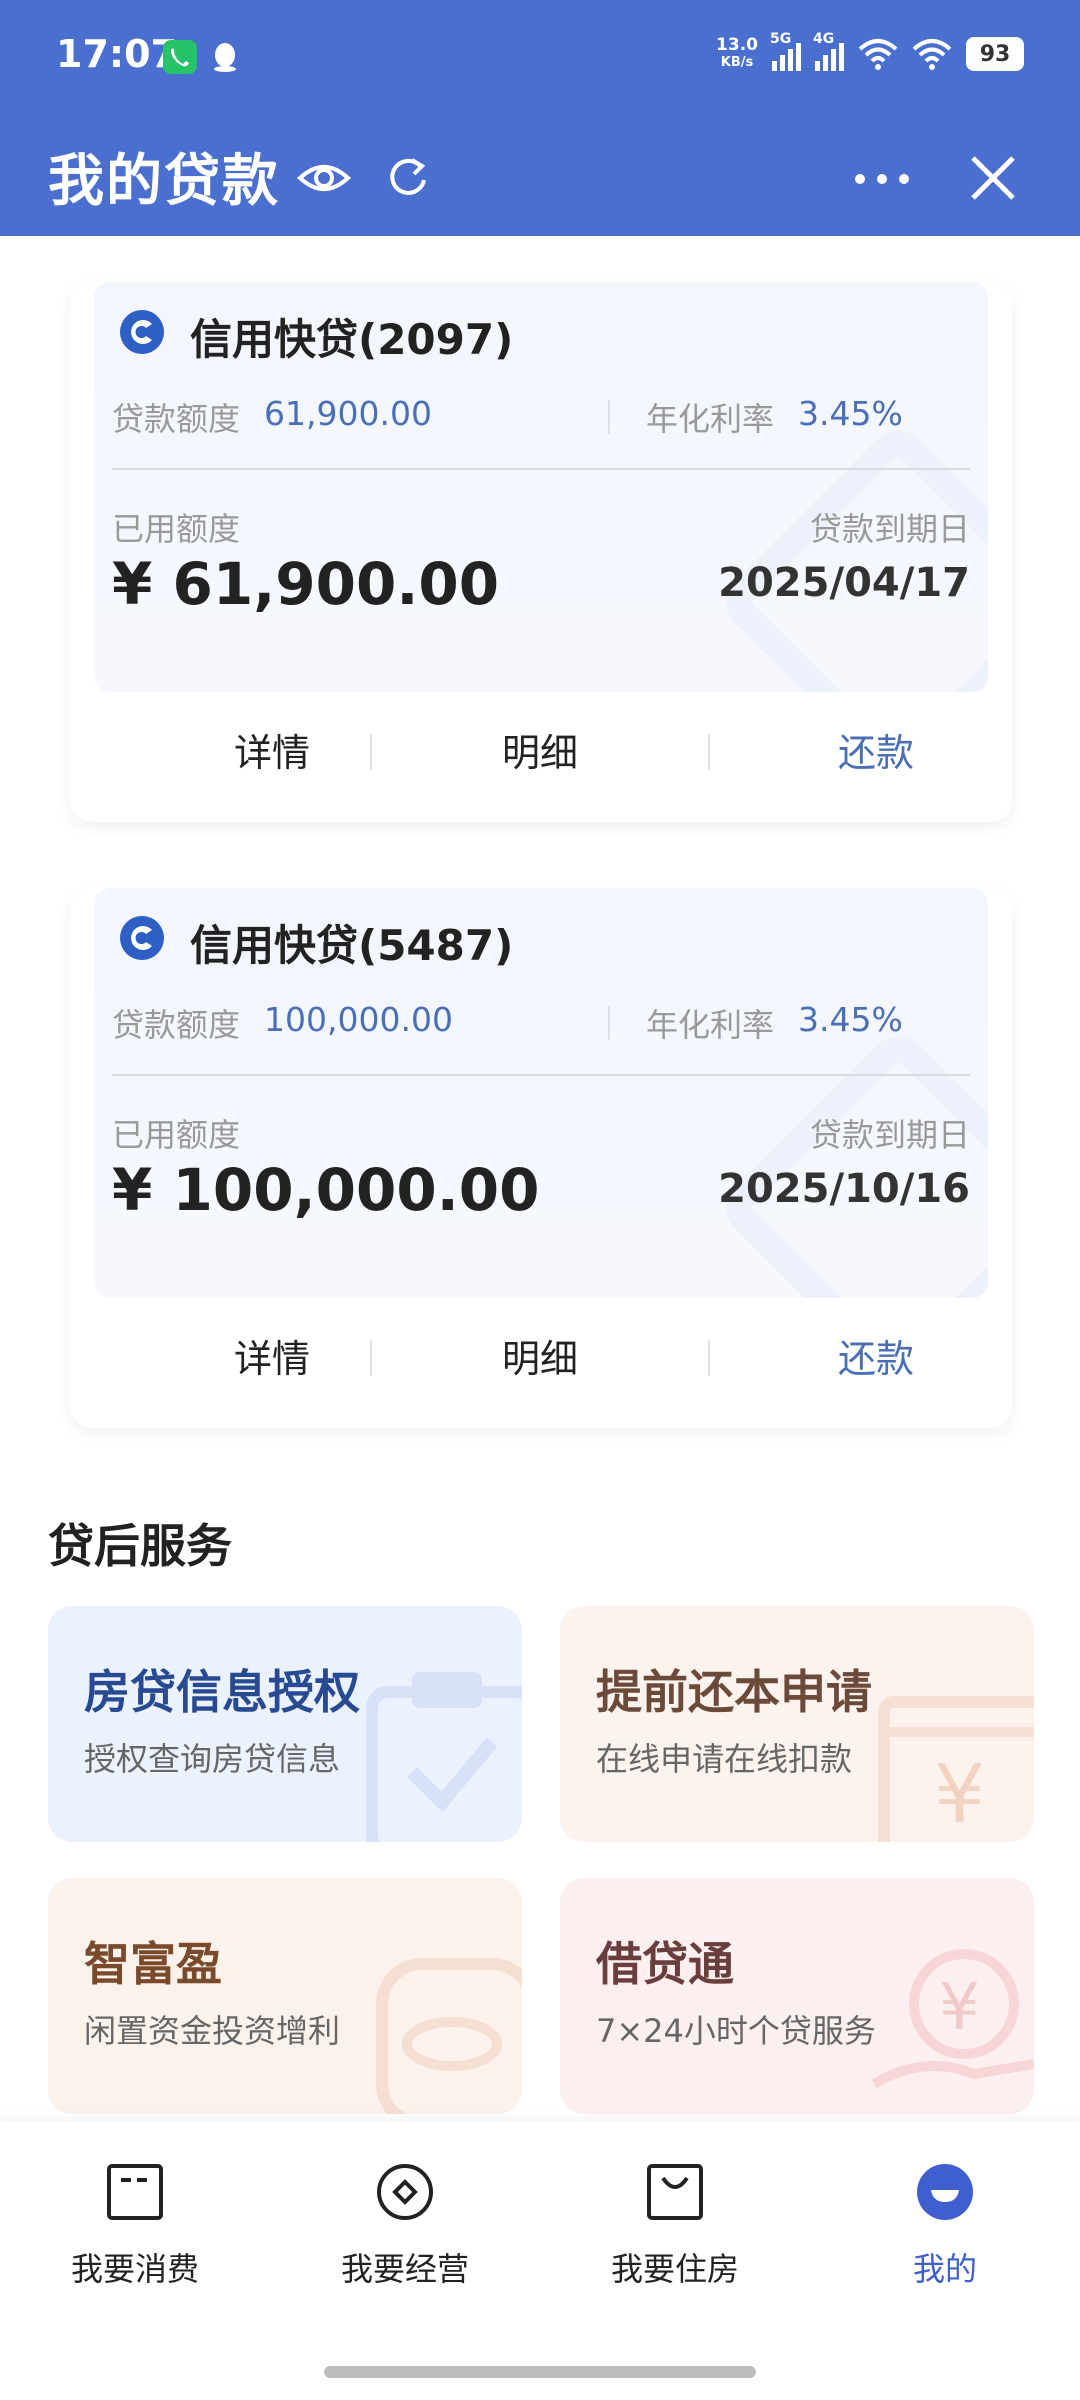  I want to click on due-date: 2025/10/16, so click(844, 1189).